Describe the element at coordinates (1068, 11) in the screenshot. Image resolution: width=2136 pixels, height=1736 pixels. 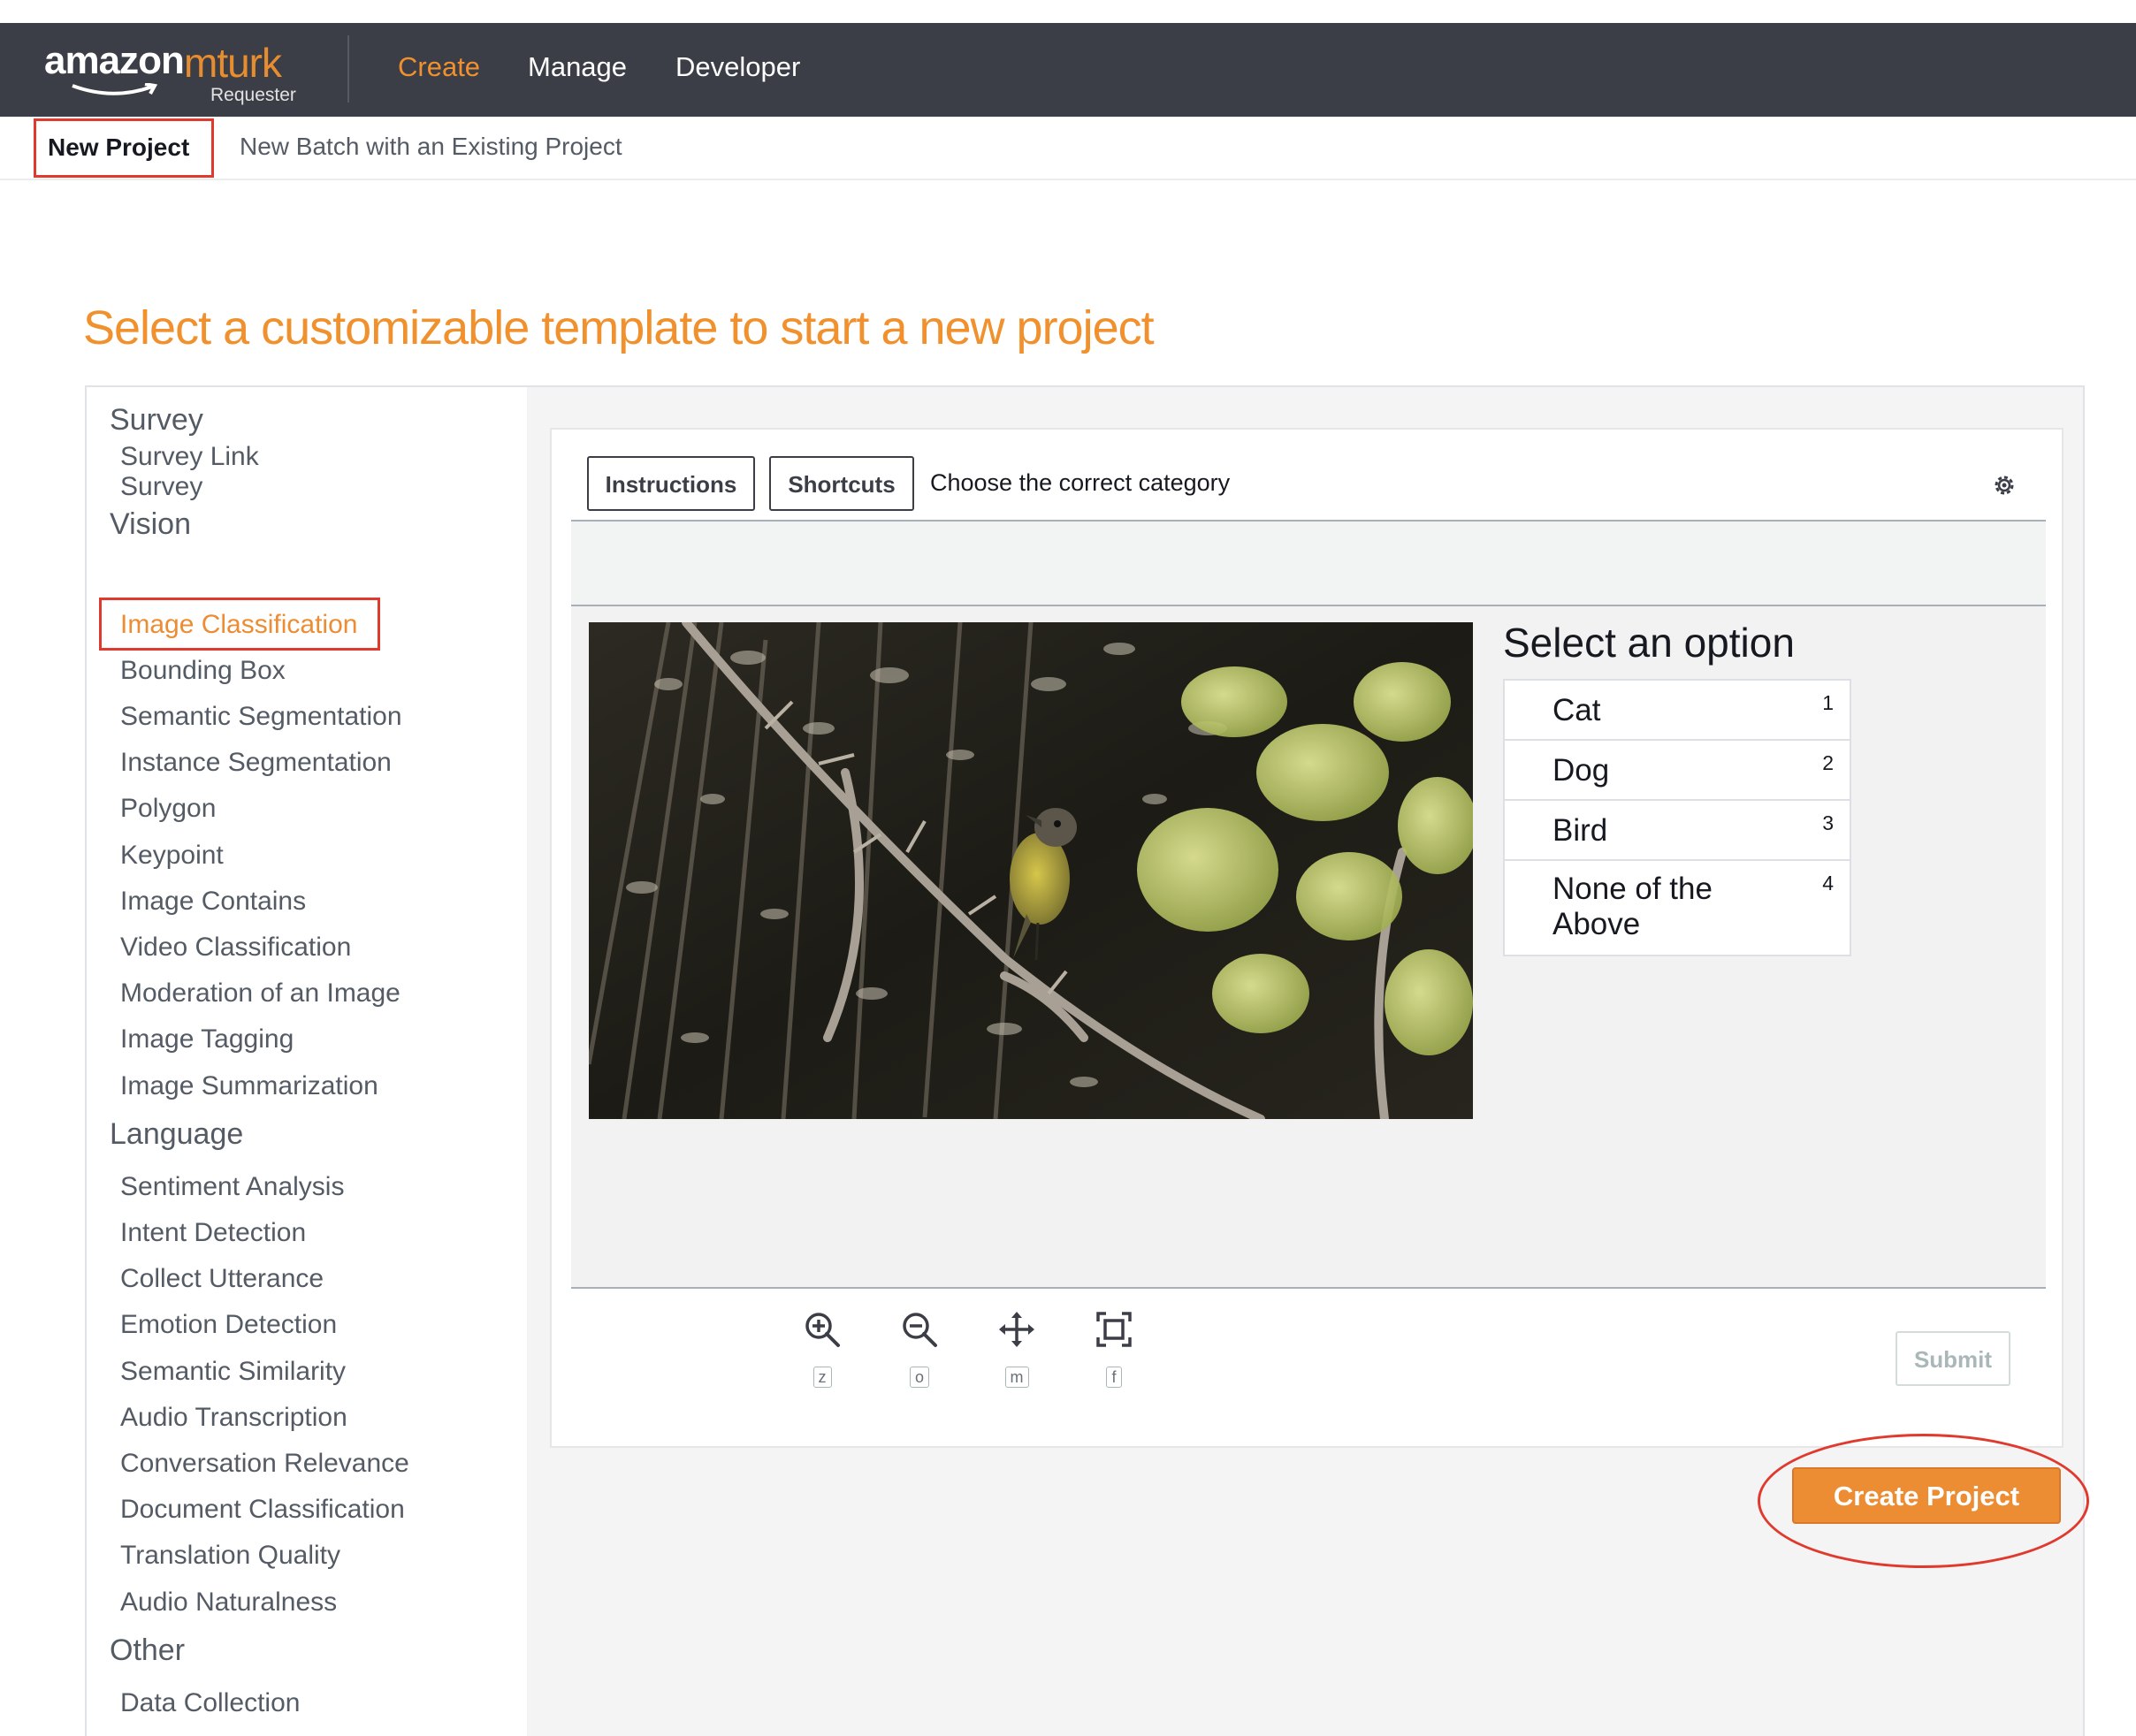
I see `top-strip` at that location.